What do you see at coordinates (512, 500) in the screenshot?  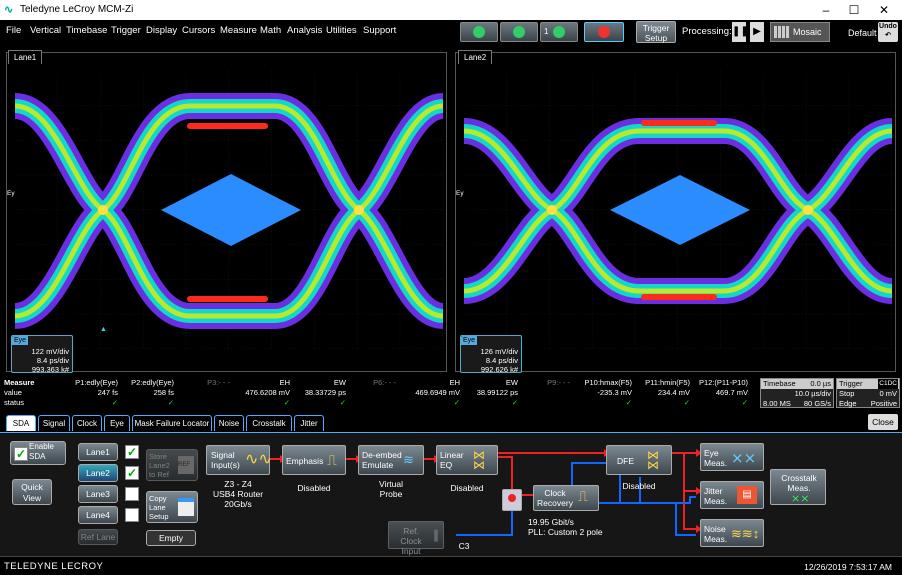 I see `clock-select-switch` at bounding box center [512, 500].